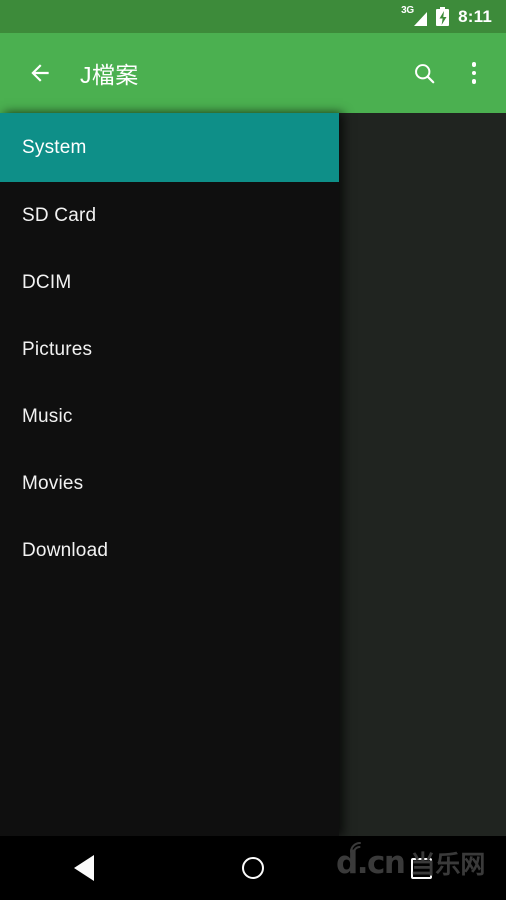 The width and height of the screenshot is (506, 900). What do you see at coordinates (57, 349) in the screenshot?
I see `sidebar-item-label: Pictures` at bounding box center [57, 349].